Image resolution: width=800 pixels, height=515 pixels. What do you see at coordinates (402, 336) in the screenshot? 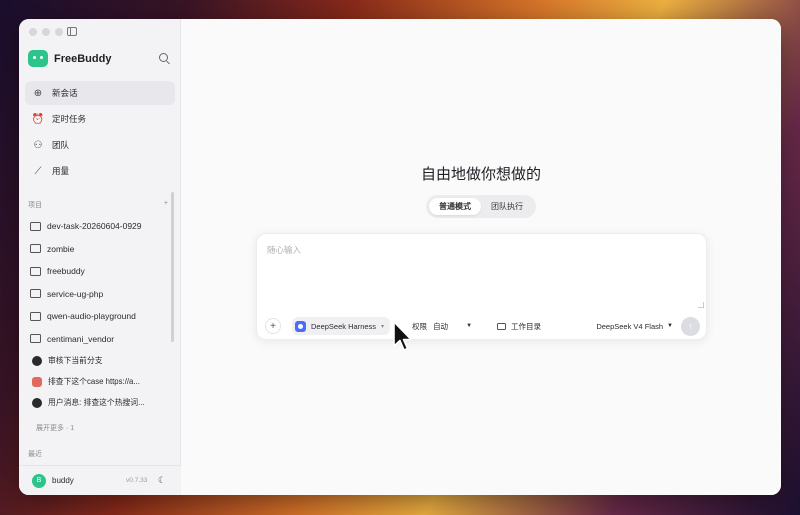
I see `mouse-pointer-icon` at bounding box center [402, 336].